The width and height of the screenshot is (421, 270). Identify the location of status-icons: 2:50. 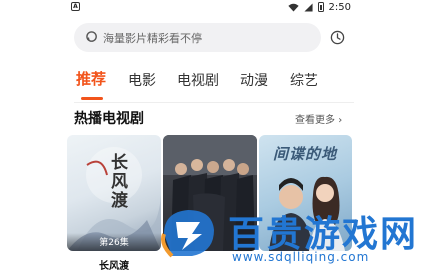
(319, 7).